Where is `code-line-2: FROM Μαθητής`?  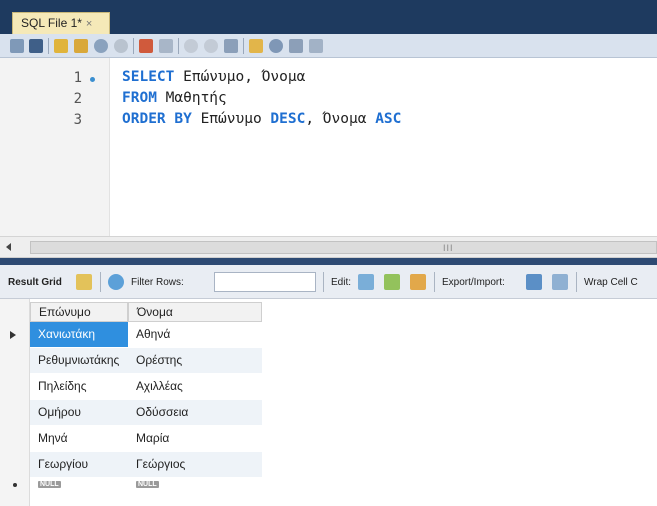 code-line-2: FROM Μαθητής is located at coordinates (174, 98).